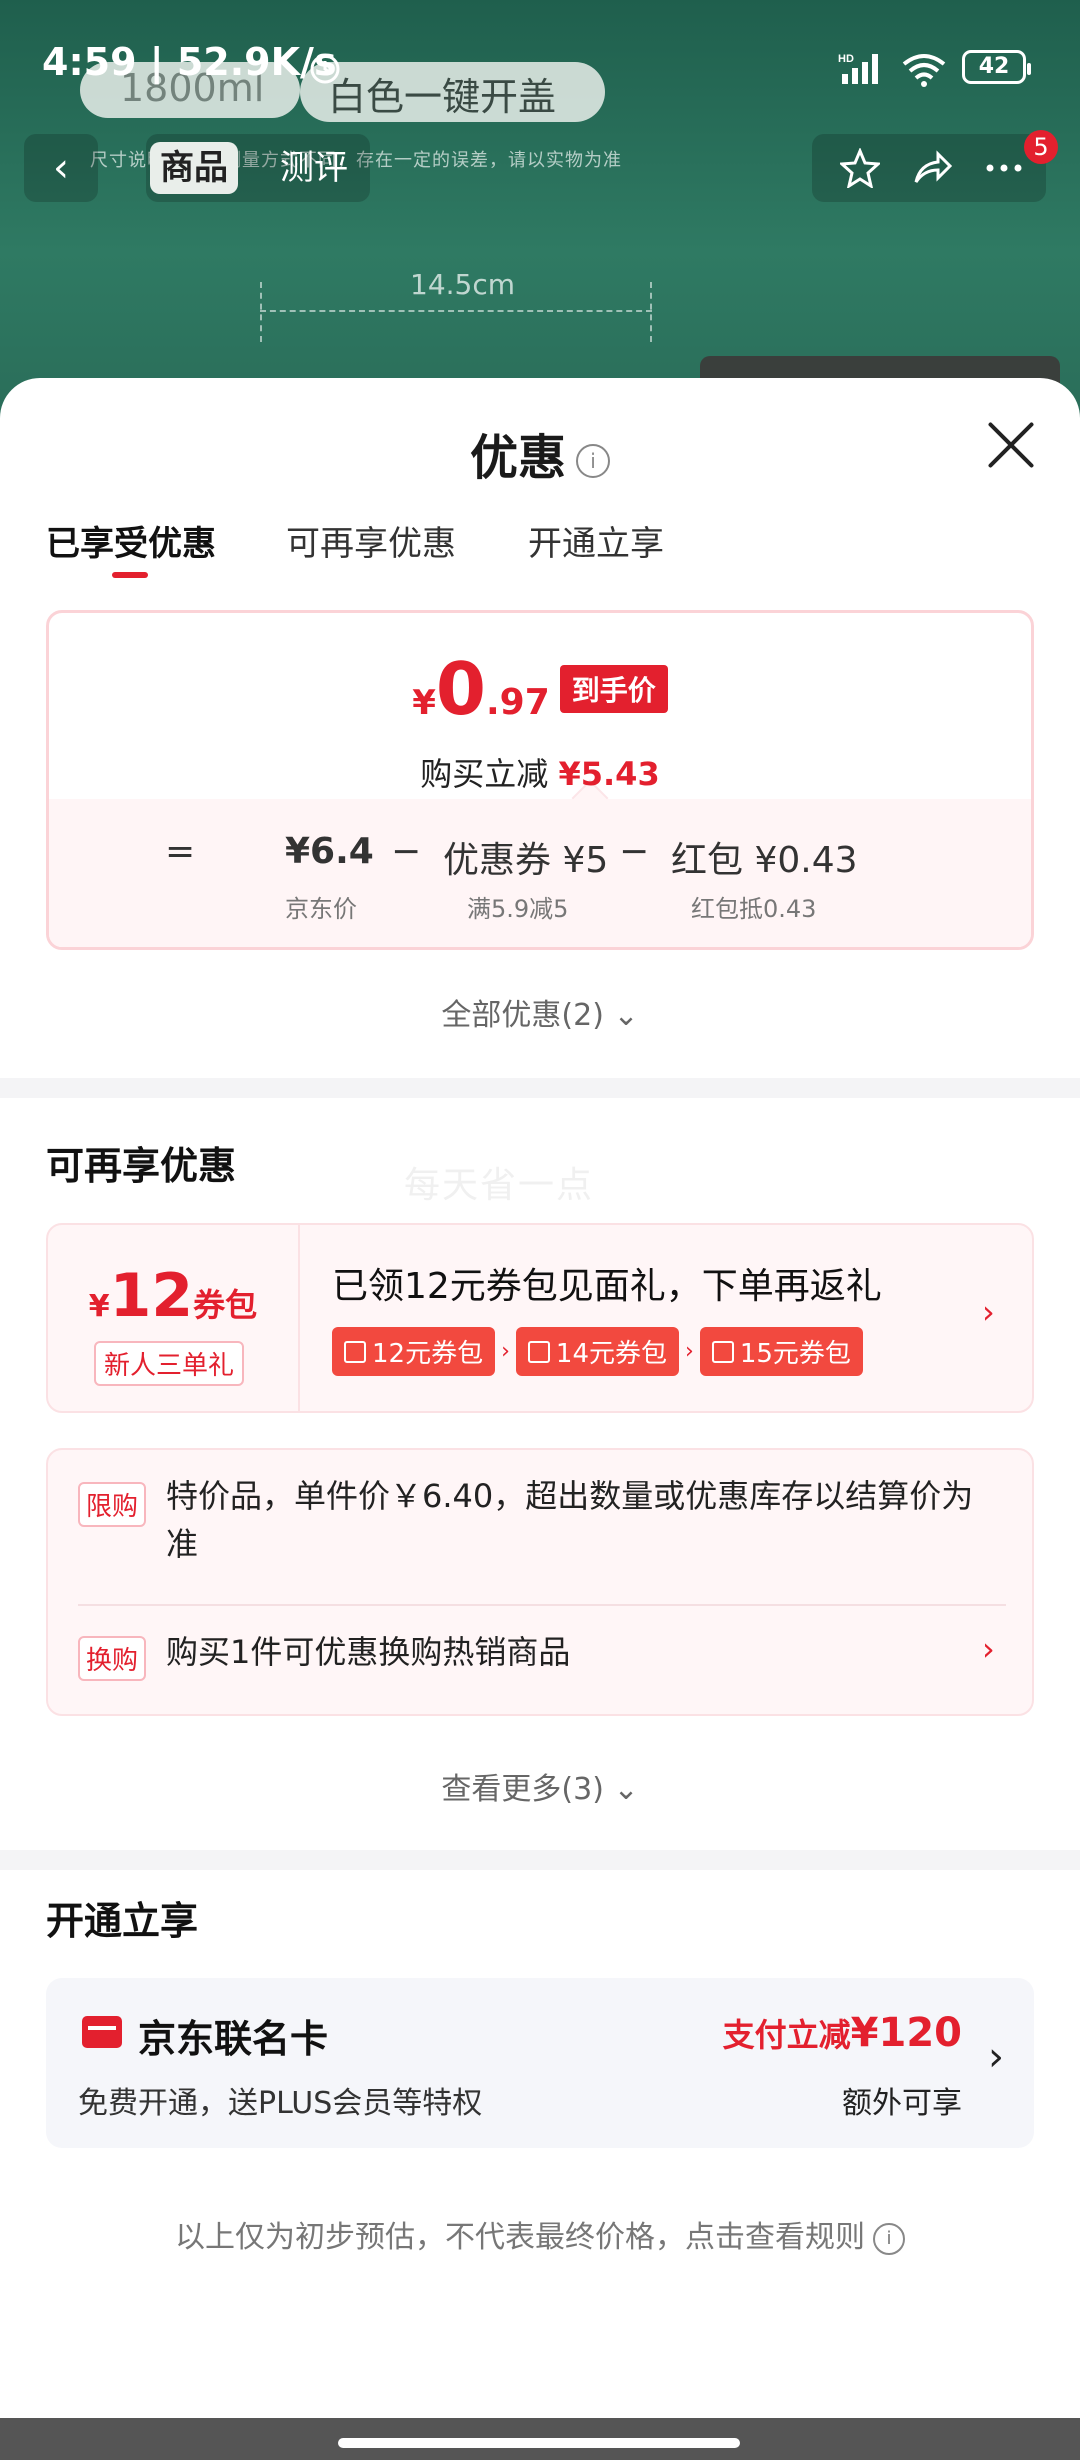 The width and height of the screenshot is (1080, 2460). What do you see at coordinates (902, 2103) in the screenshot?
I see `cobrand-card-extra: 额外可享` at bounding box center [902, 2103].